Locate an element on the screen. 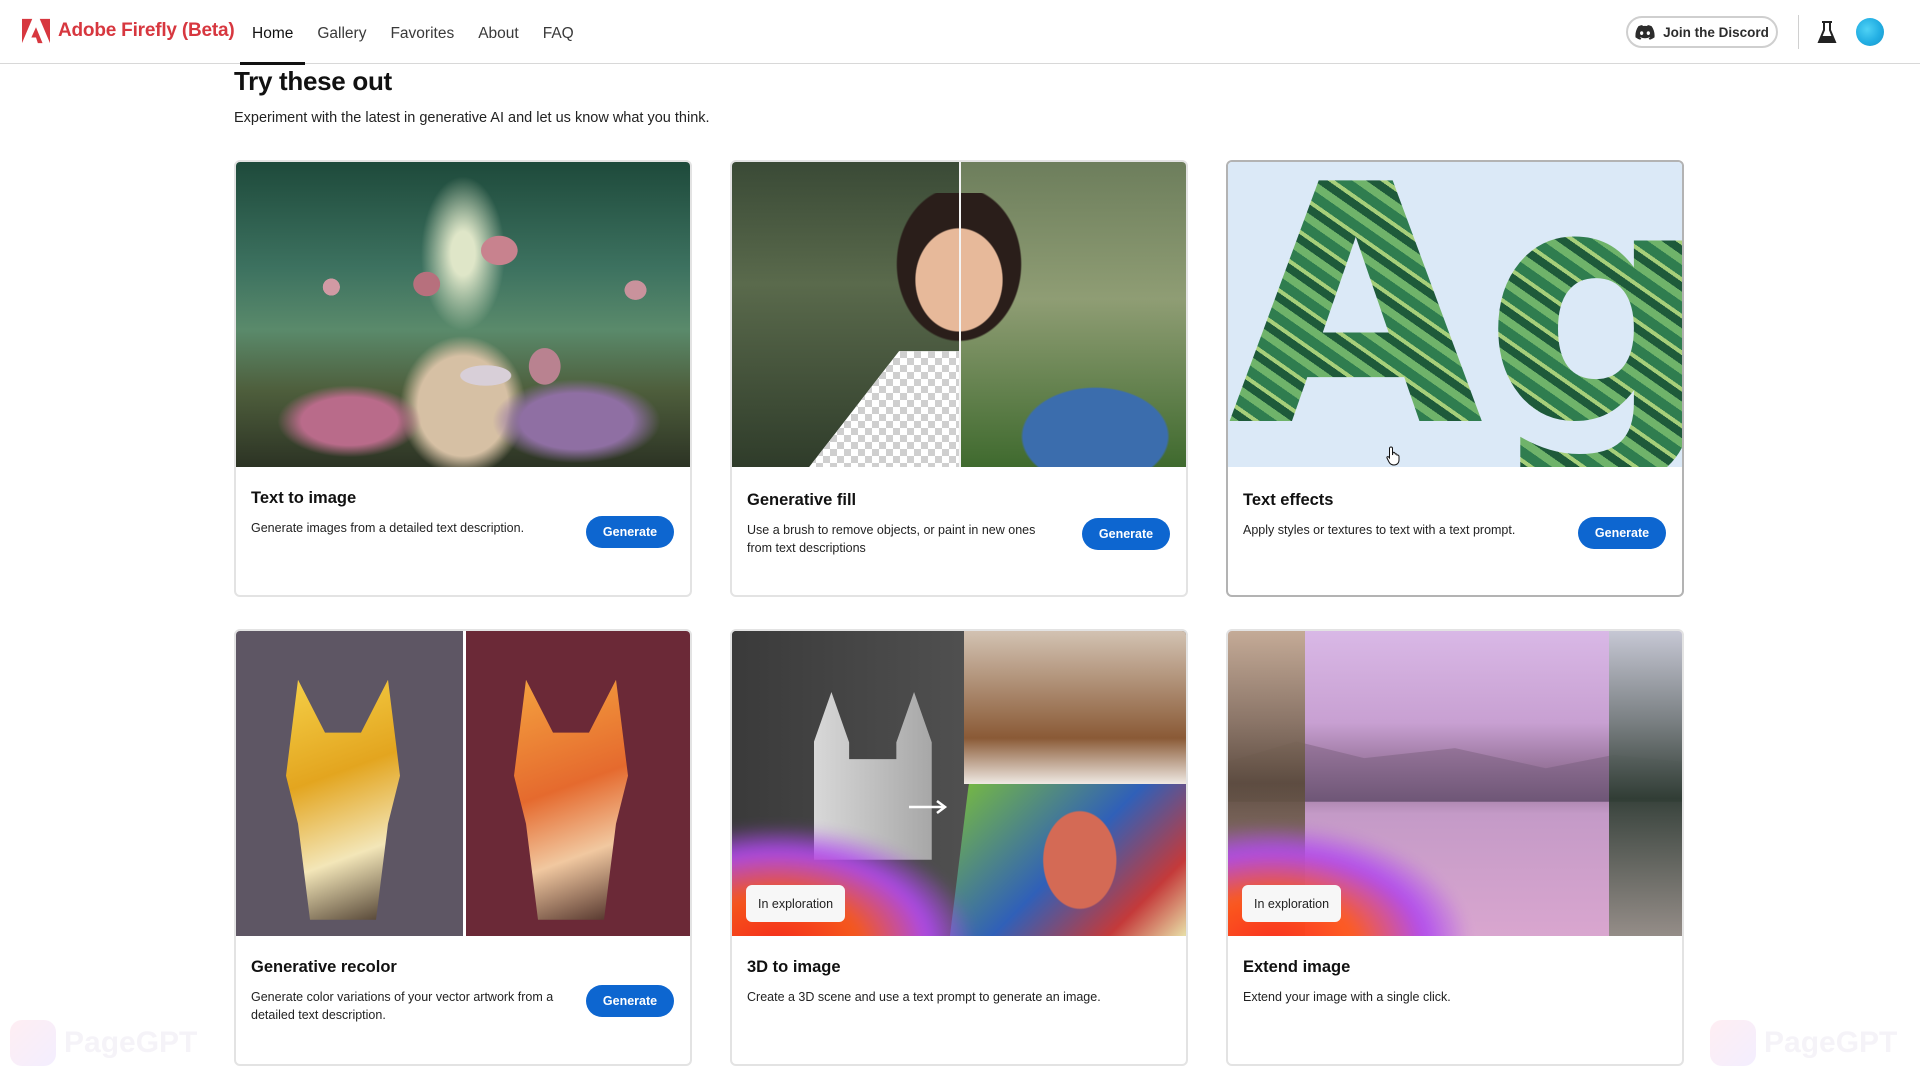 This screenshot has height=1080, width=1920. generate-button-text-effects: Generate is located at coordinates (1622, 533).